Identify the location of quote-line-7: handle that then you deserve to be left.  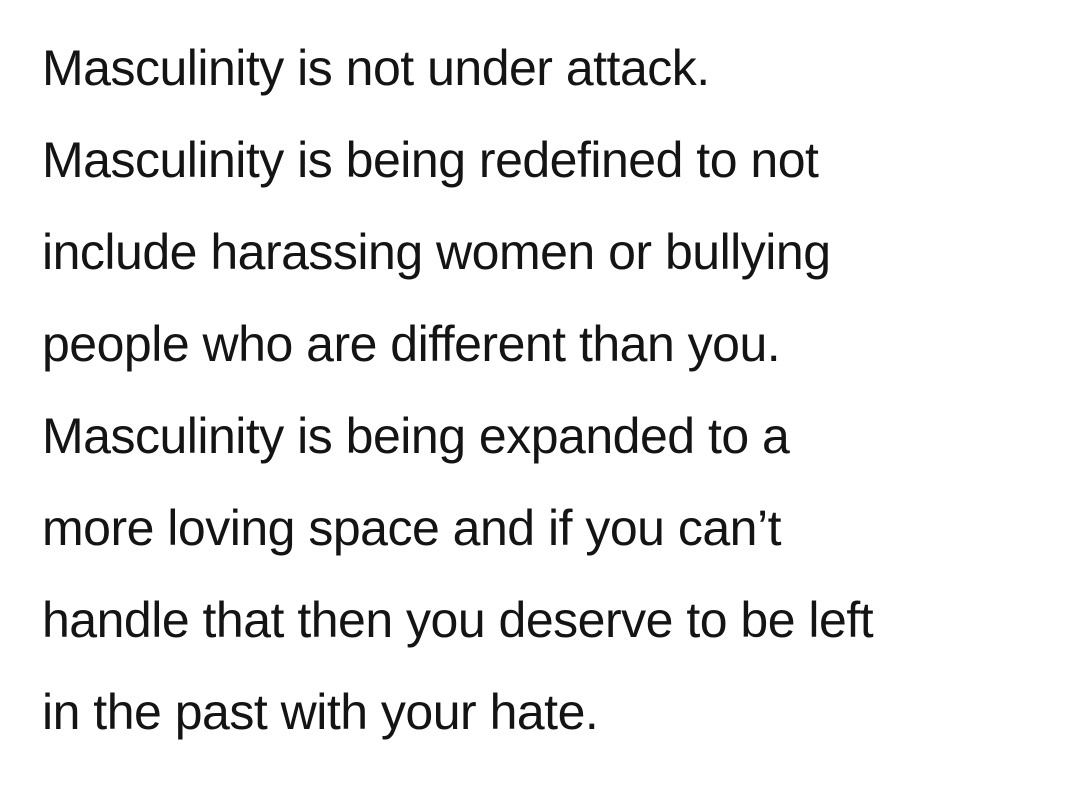
(458, 620).